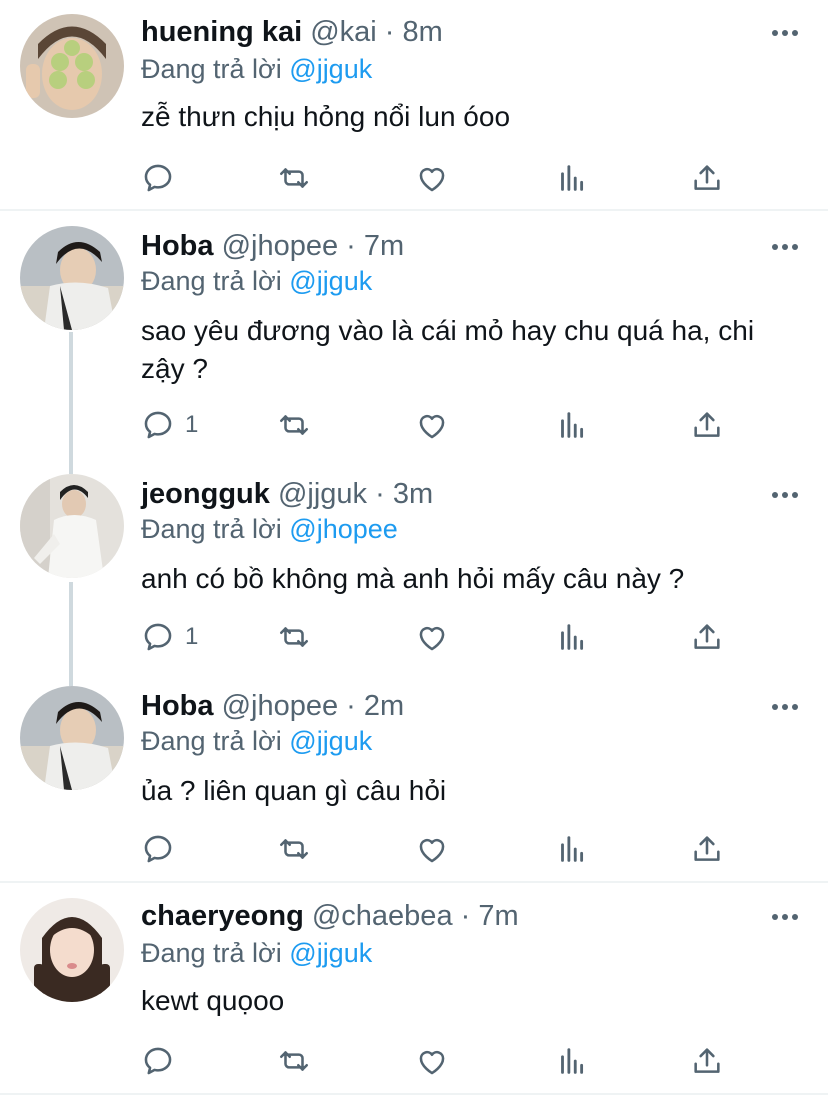 This screenshot has width=828, height=1096. I want to click on author-handle: @kai, so click(343, 32).